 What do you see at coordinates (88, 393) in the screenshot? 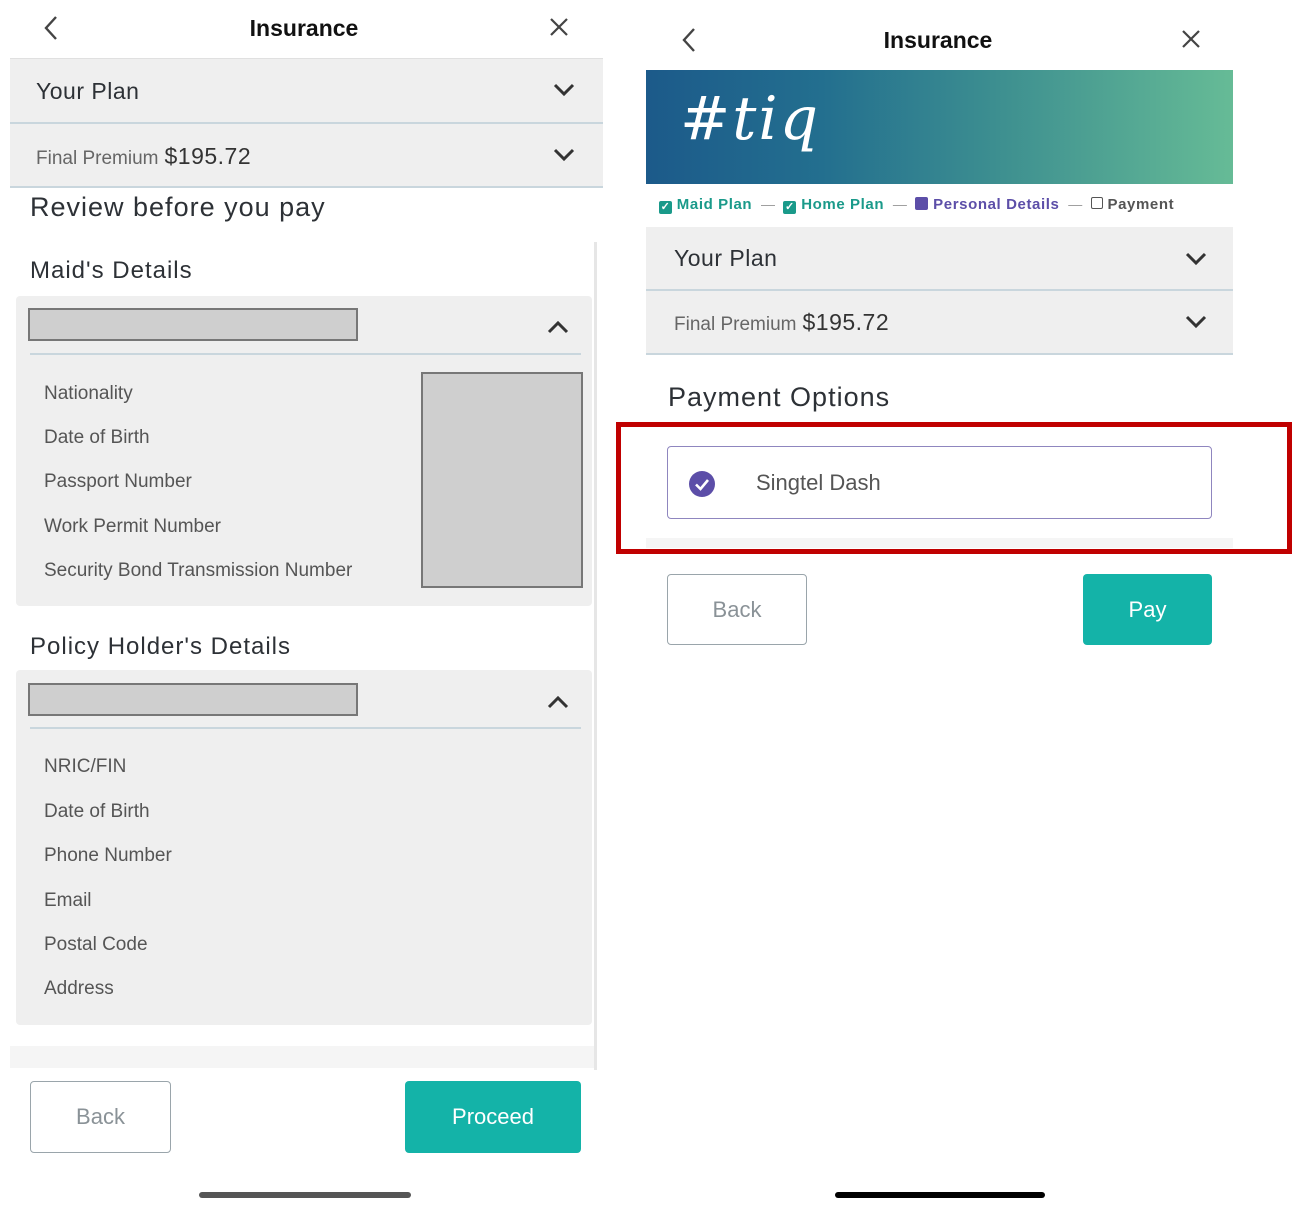
I see `field-nationality: Nationality` at bounding box center [88, 393].